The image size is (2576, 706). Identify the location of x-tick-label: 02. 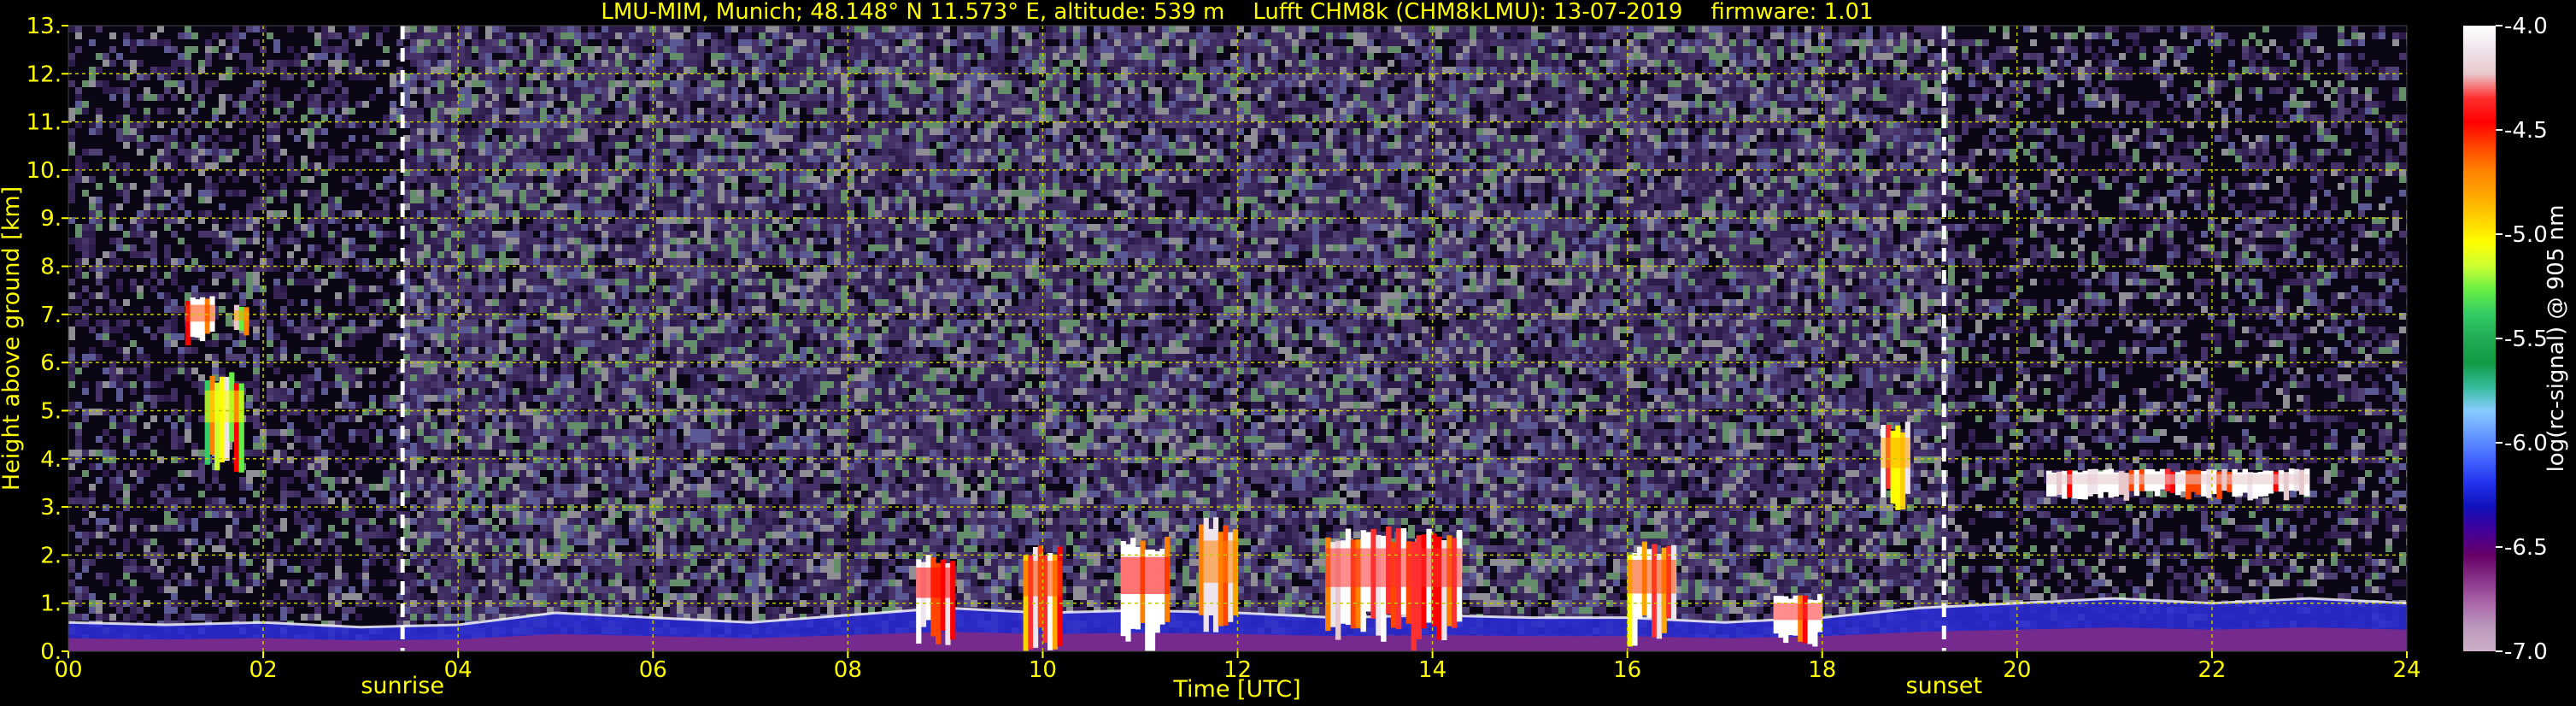
(263, 670).